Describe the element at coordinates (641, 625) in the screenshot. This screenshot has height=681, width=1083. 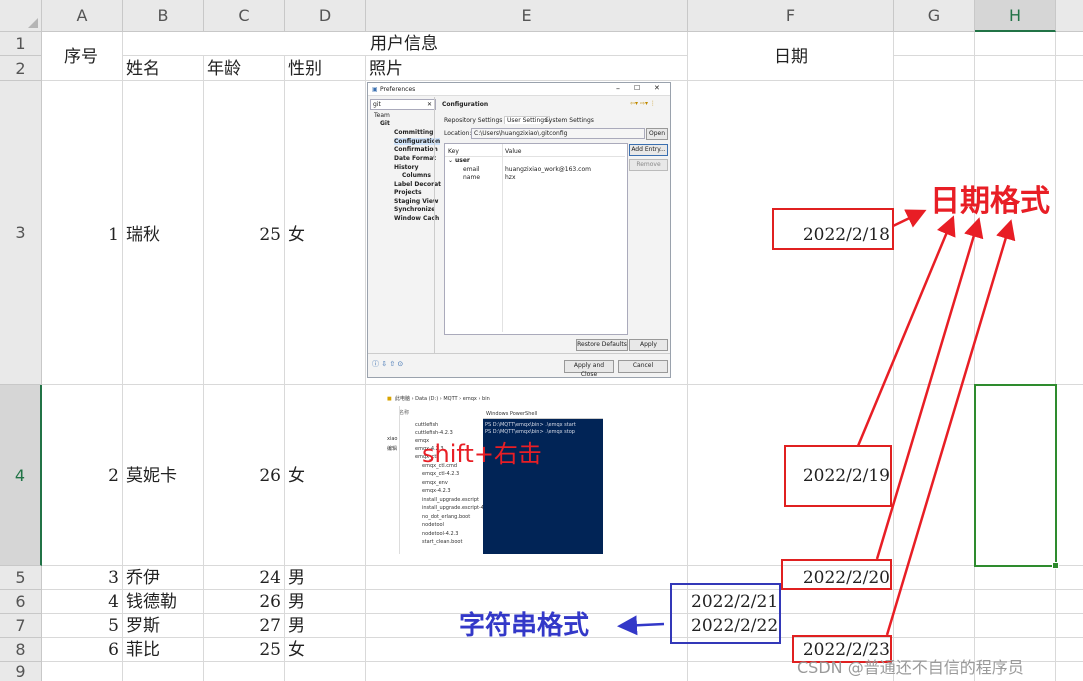
I see `arrow-string` at that location.